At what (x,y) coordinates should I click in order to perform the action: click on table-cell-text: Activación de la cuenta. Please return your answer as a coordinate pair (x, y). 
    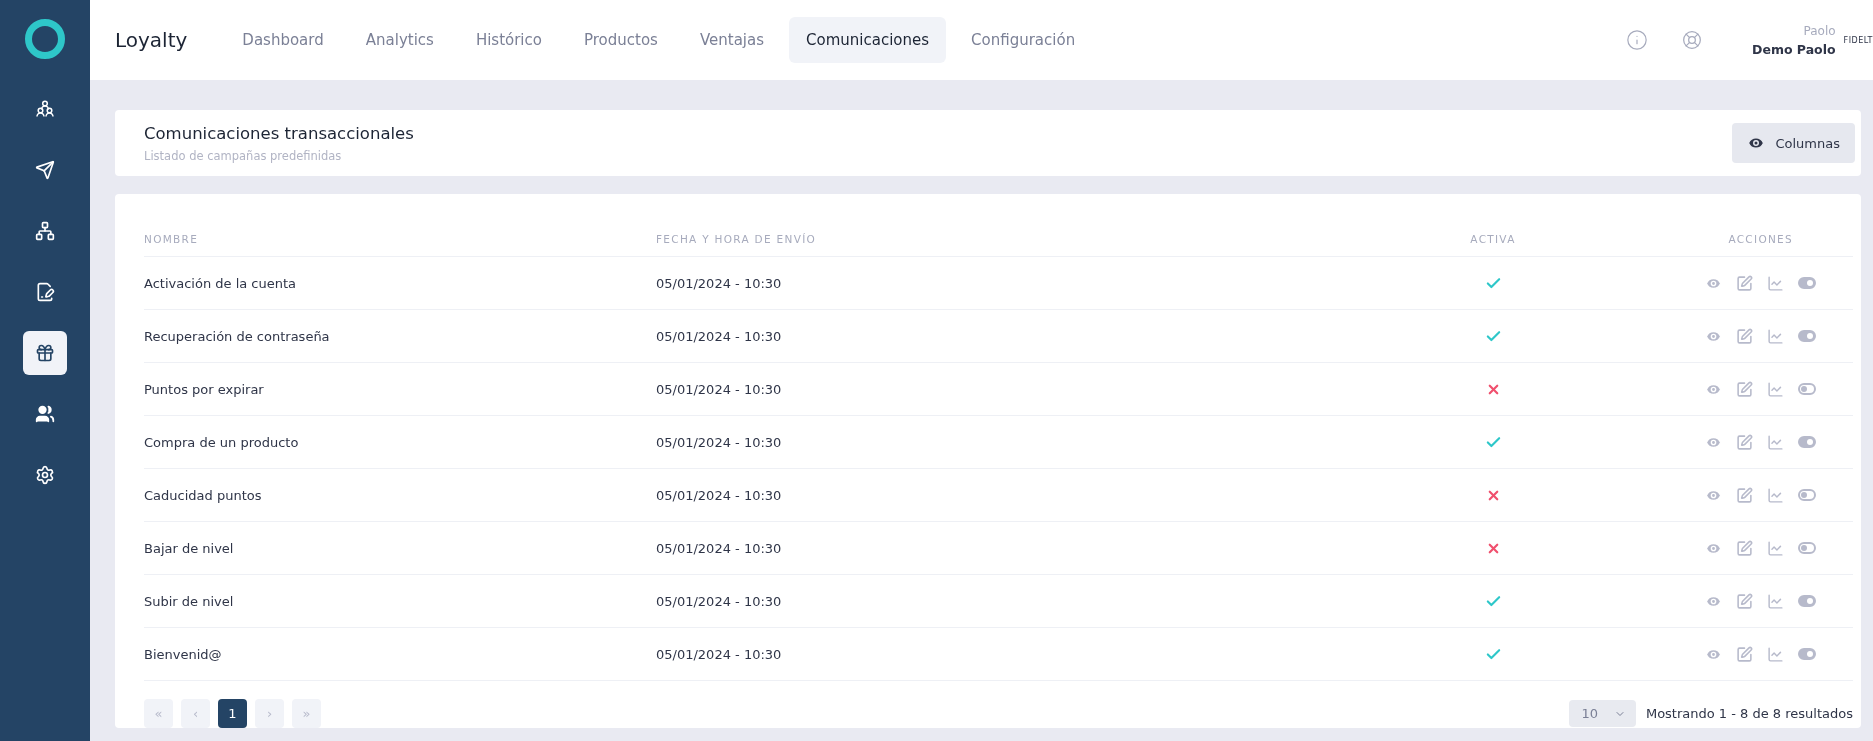
    Looking at the image, I should click on (221, 283).